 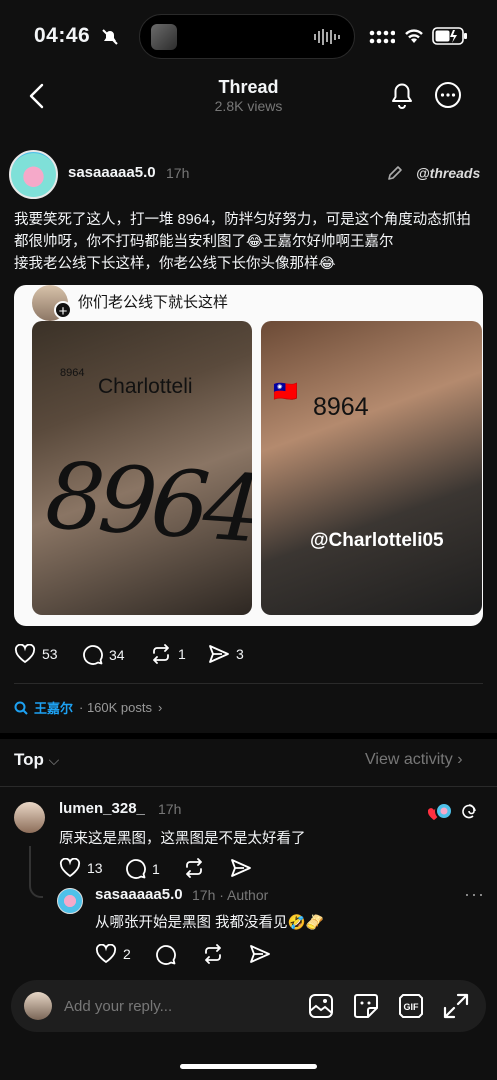 I want to click on reply-thread-line, so click(x=36, y=872).